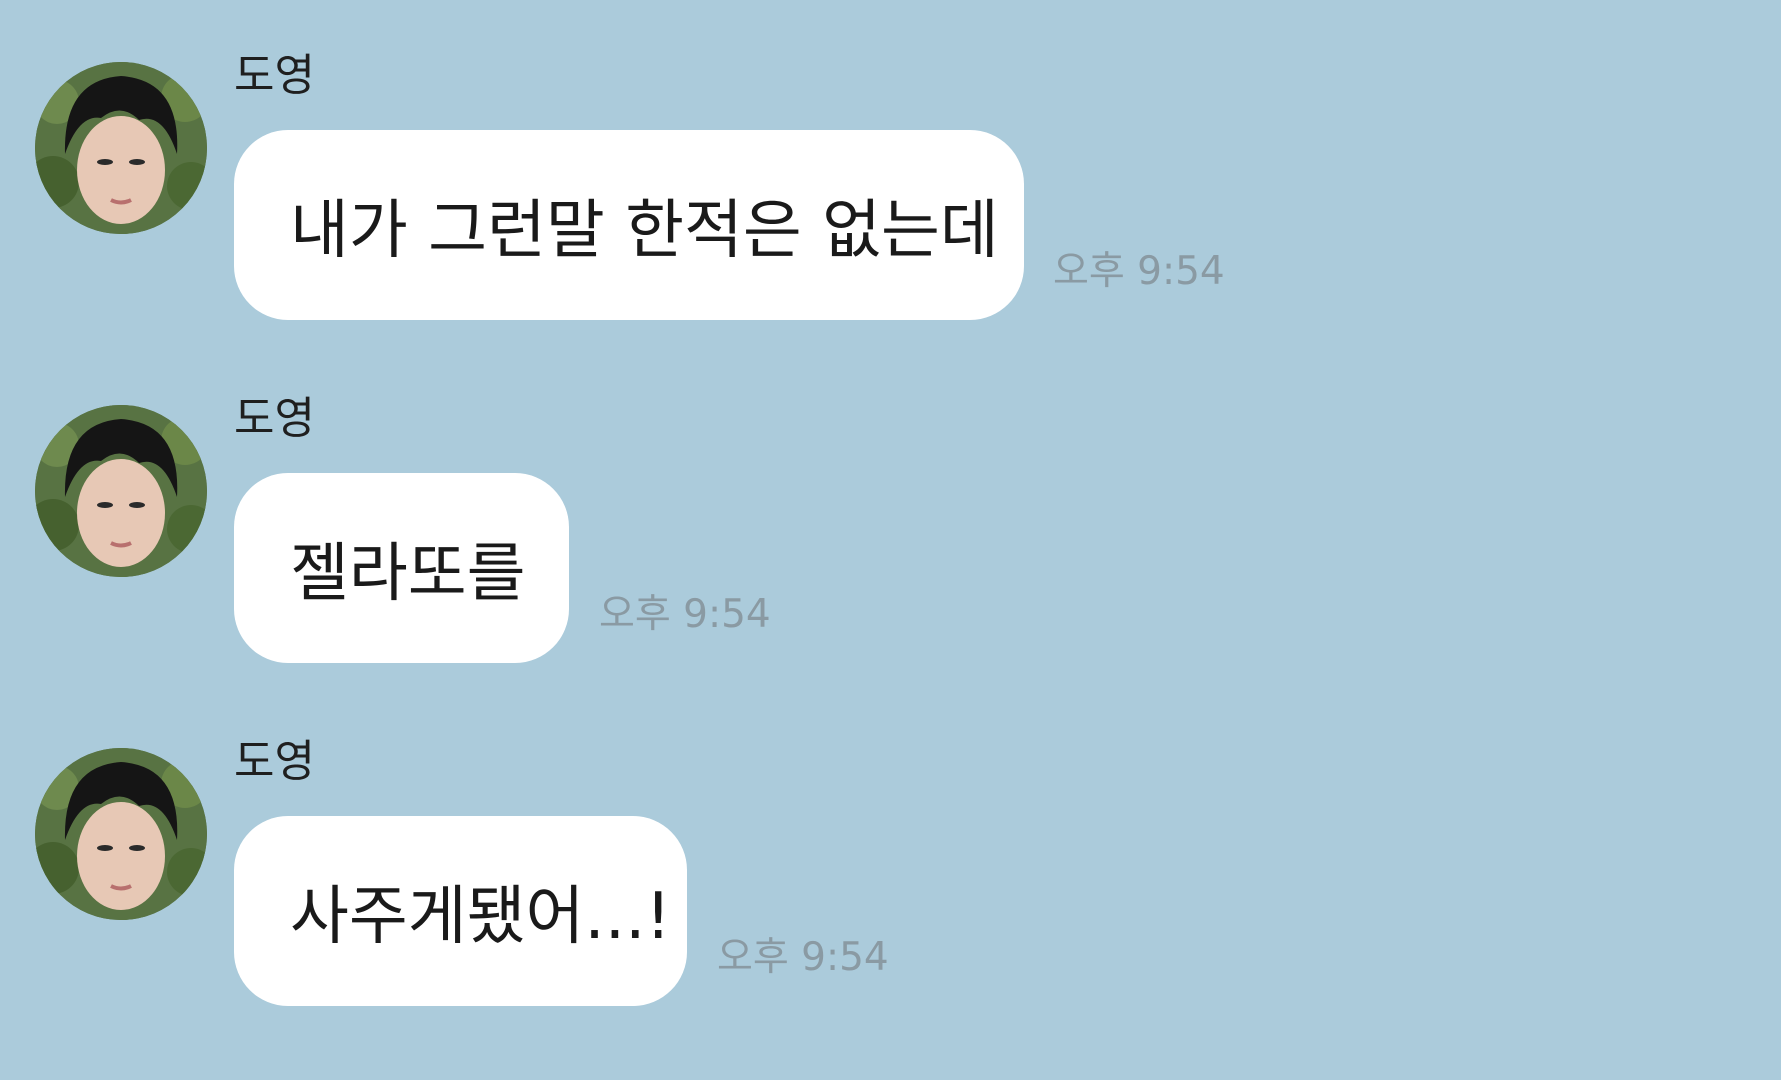 This screenshot has width=1781, height=1080. What do you see at coordinates (401, 568) in the screenshot?
I see `message-bubble: 젤라또를` at bounding box center [401, 568].